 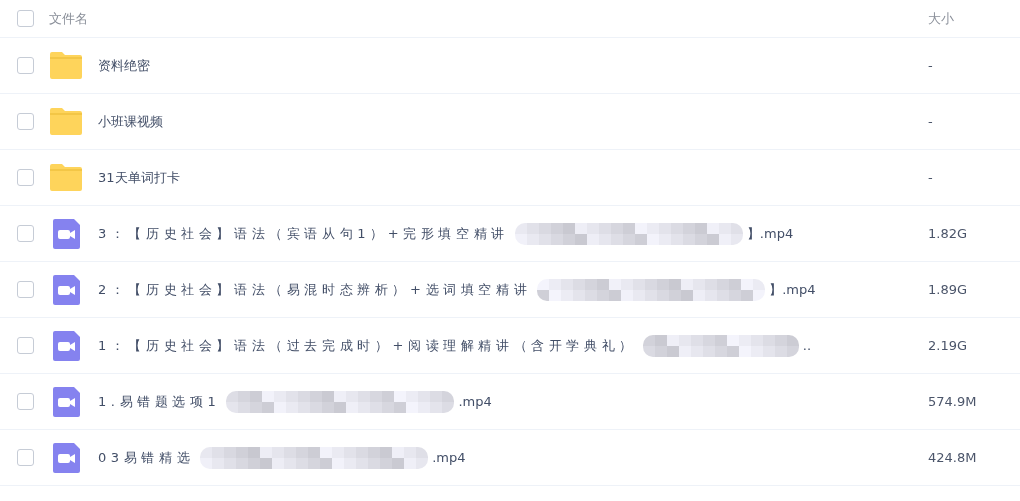 What do you see at coordinates (948, 289) in the screenshot?
I see `file-size: 1.89G` at bounding box center [948, 289].